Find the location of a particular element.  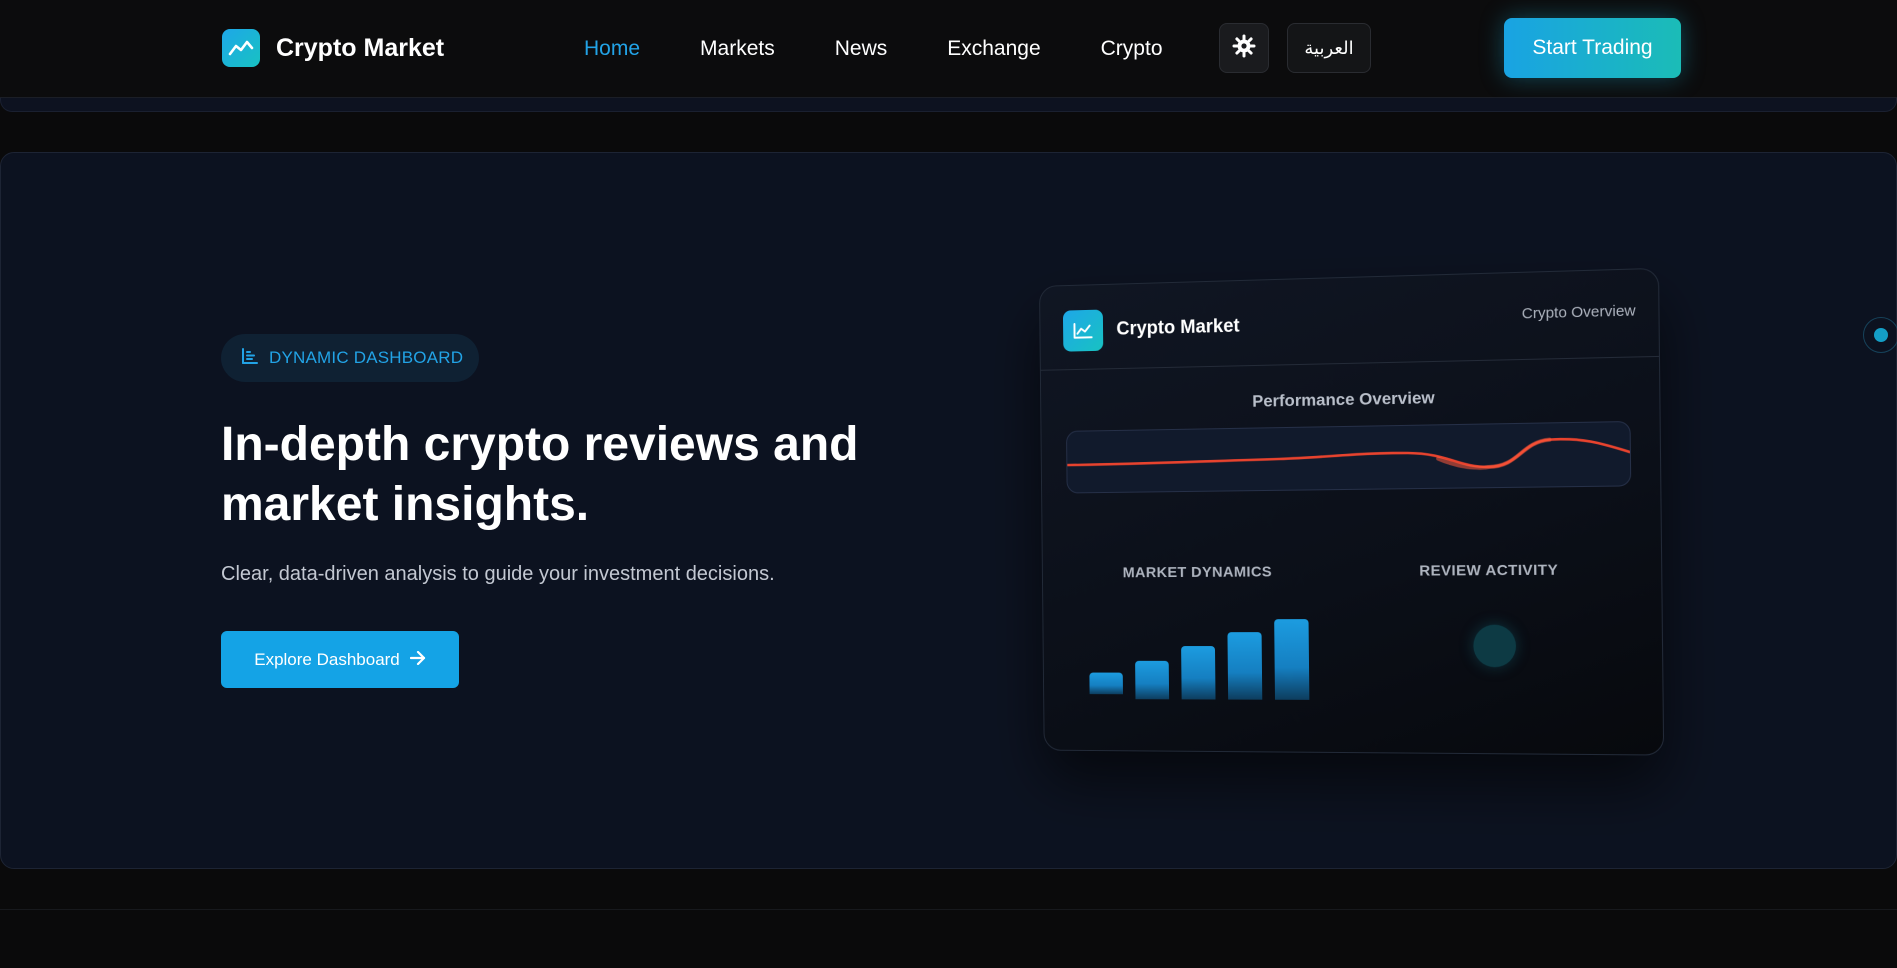

line-chart-icon is located at coordinates (1083, 330).